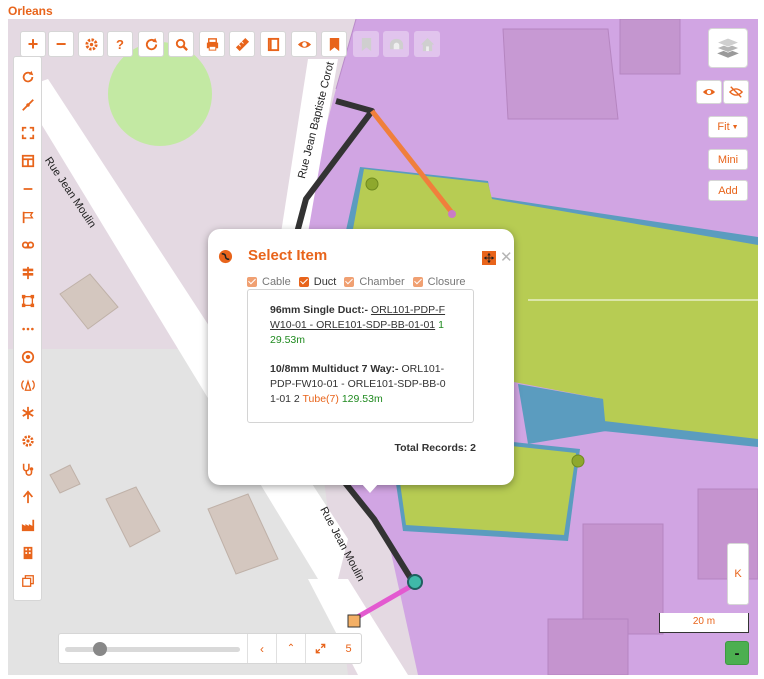 This screenshot has height=679, width=764. I want to click on target-button, so click(27, 357).